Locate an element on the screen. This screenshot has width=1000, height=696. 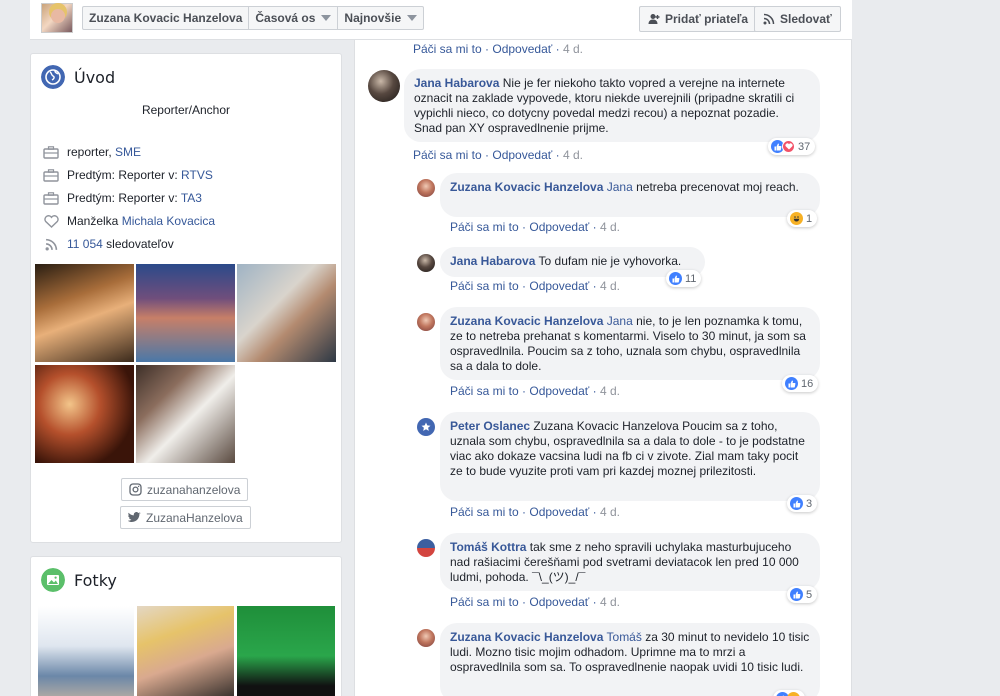
followers-count-link: 11 054 is located at coordinates (85, 244).